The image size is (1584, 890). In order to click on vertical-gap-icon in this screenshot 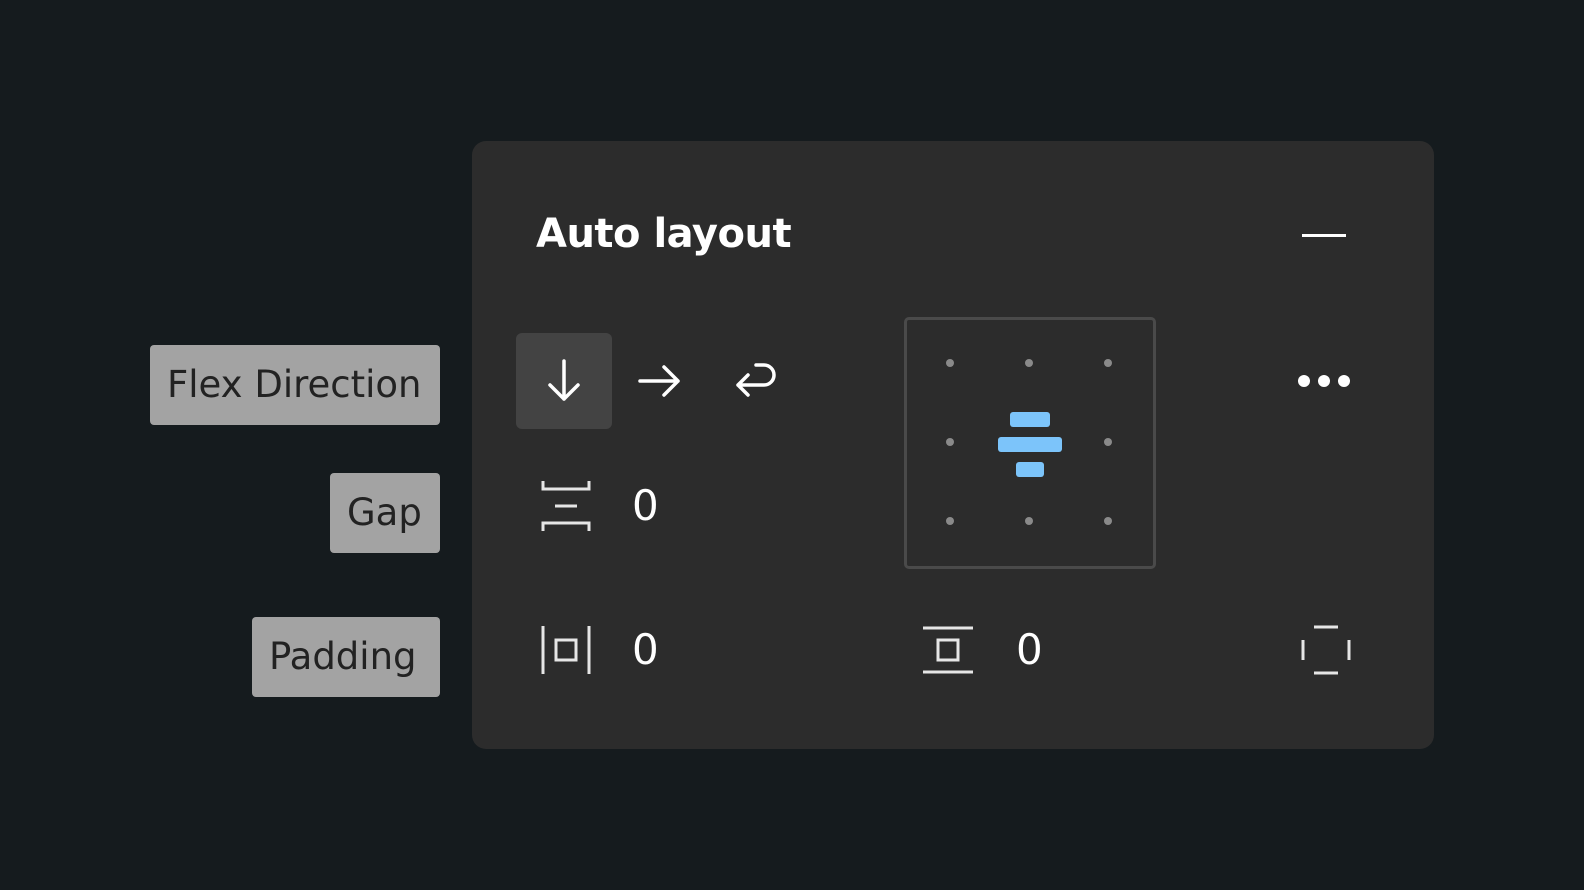, I will do `click(566, 506)`.